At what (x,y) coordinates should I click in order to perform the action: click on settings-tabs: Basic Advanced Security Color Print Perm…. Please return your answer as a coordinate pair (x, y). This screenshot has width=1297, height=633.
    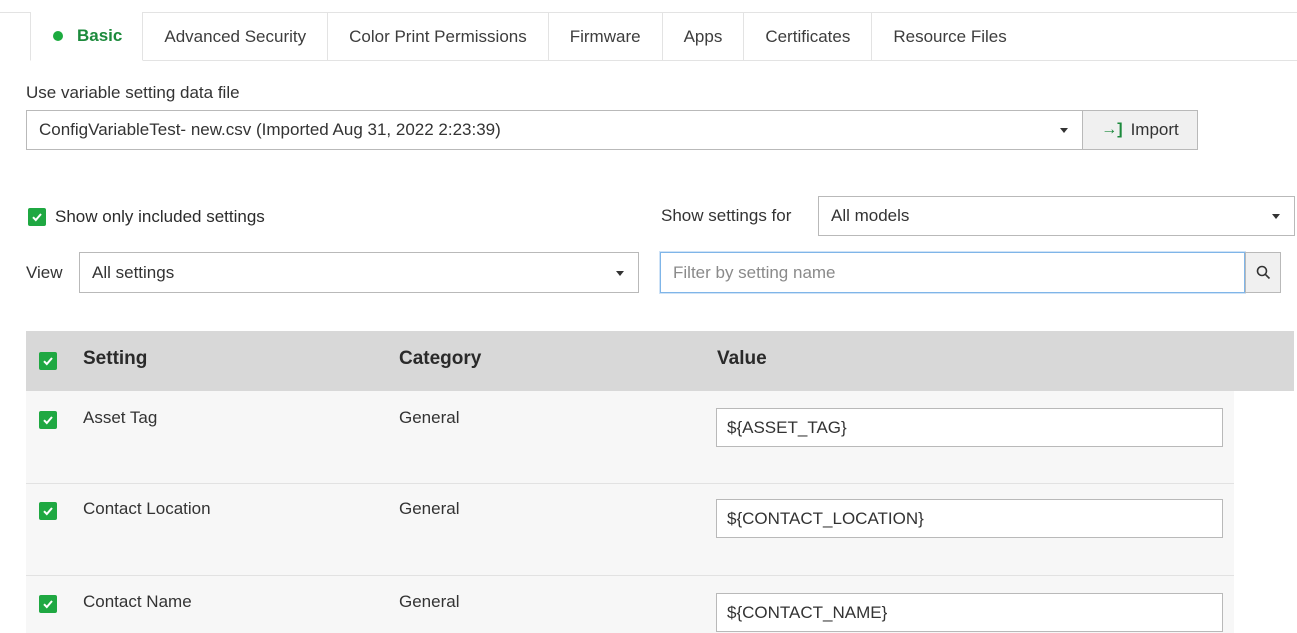
    Looking at the image, I should click on (648, 36).